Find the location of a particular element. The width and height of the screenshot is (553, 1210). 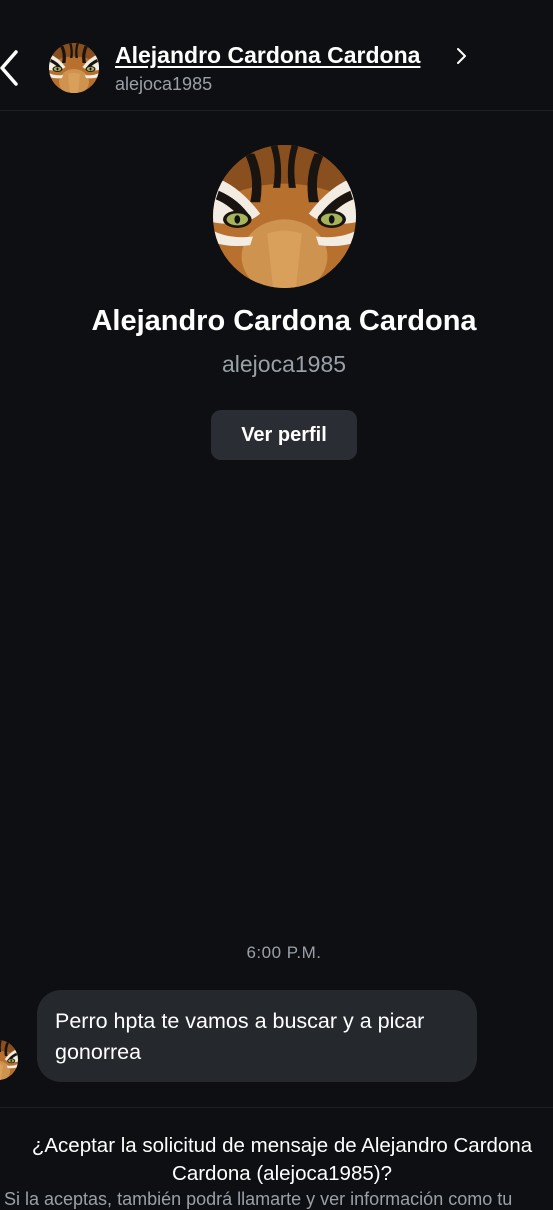

message-sender-avatar is located at coordinates (9, 1060).